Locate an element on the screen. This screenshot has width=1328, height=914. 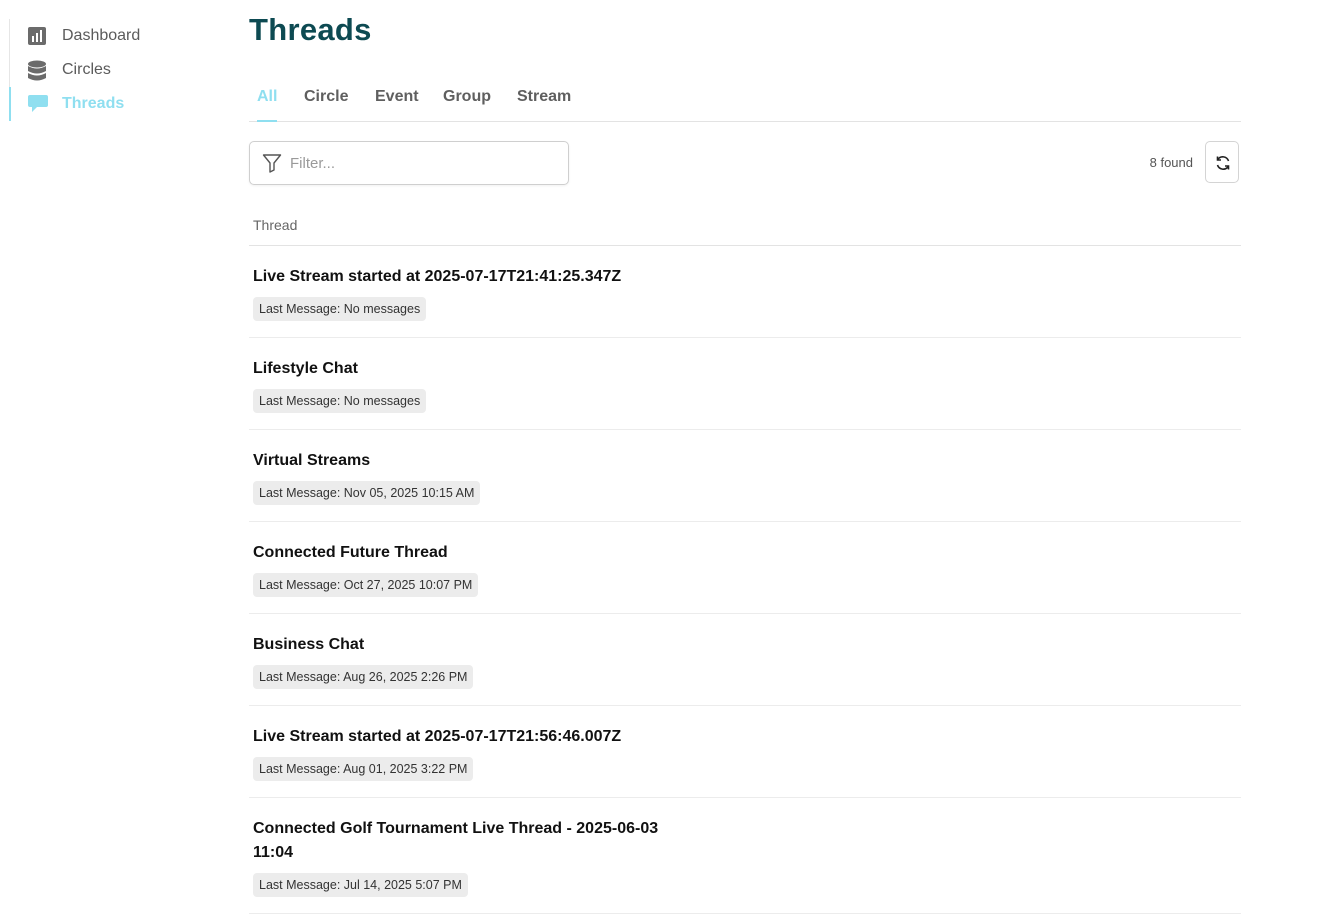
thread-title: Connected Future Thread is located at coordinates (350, 552).